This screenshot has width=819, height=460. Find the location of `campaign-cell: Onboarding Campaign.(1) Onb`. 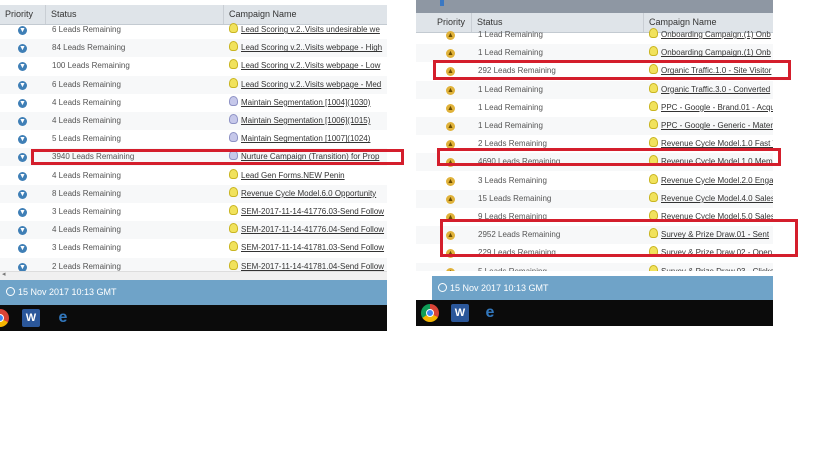

campaign-cell: Onboarding Campaign.(1) Onb is located at coordinates (711, 35).